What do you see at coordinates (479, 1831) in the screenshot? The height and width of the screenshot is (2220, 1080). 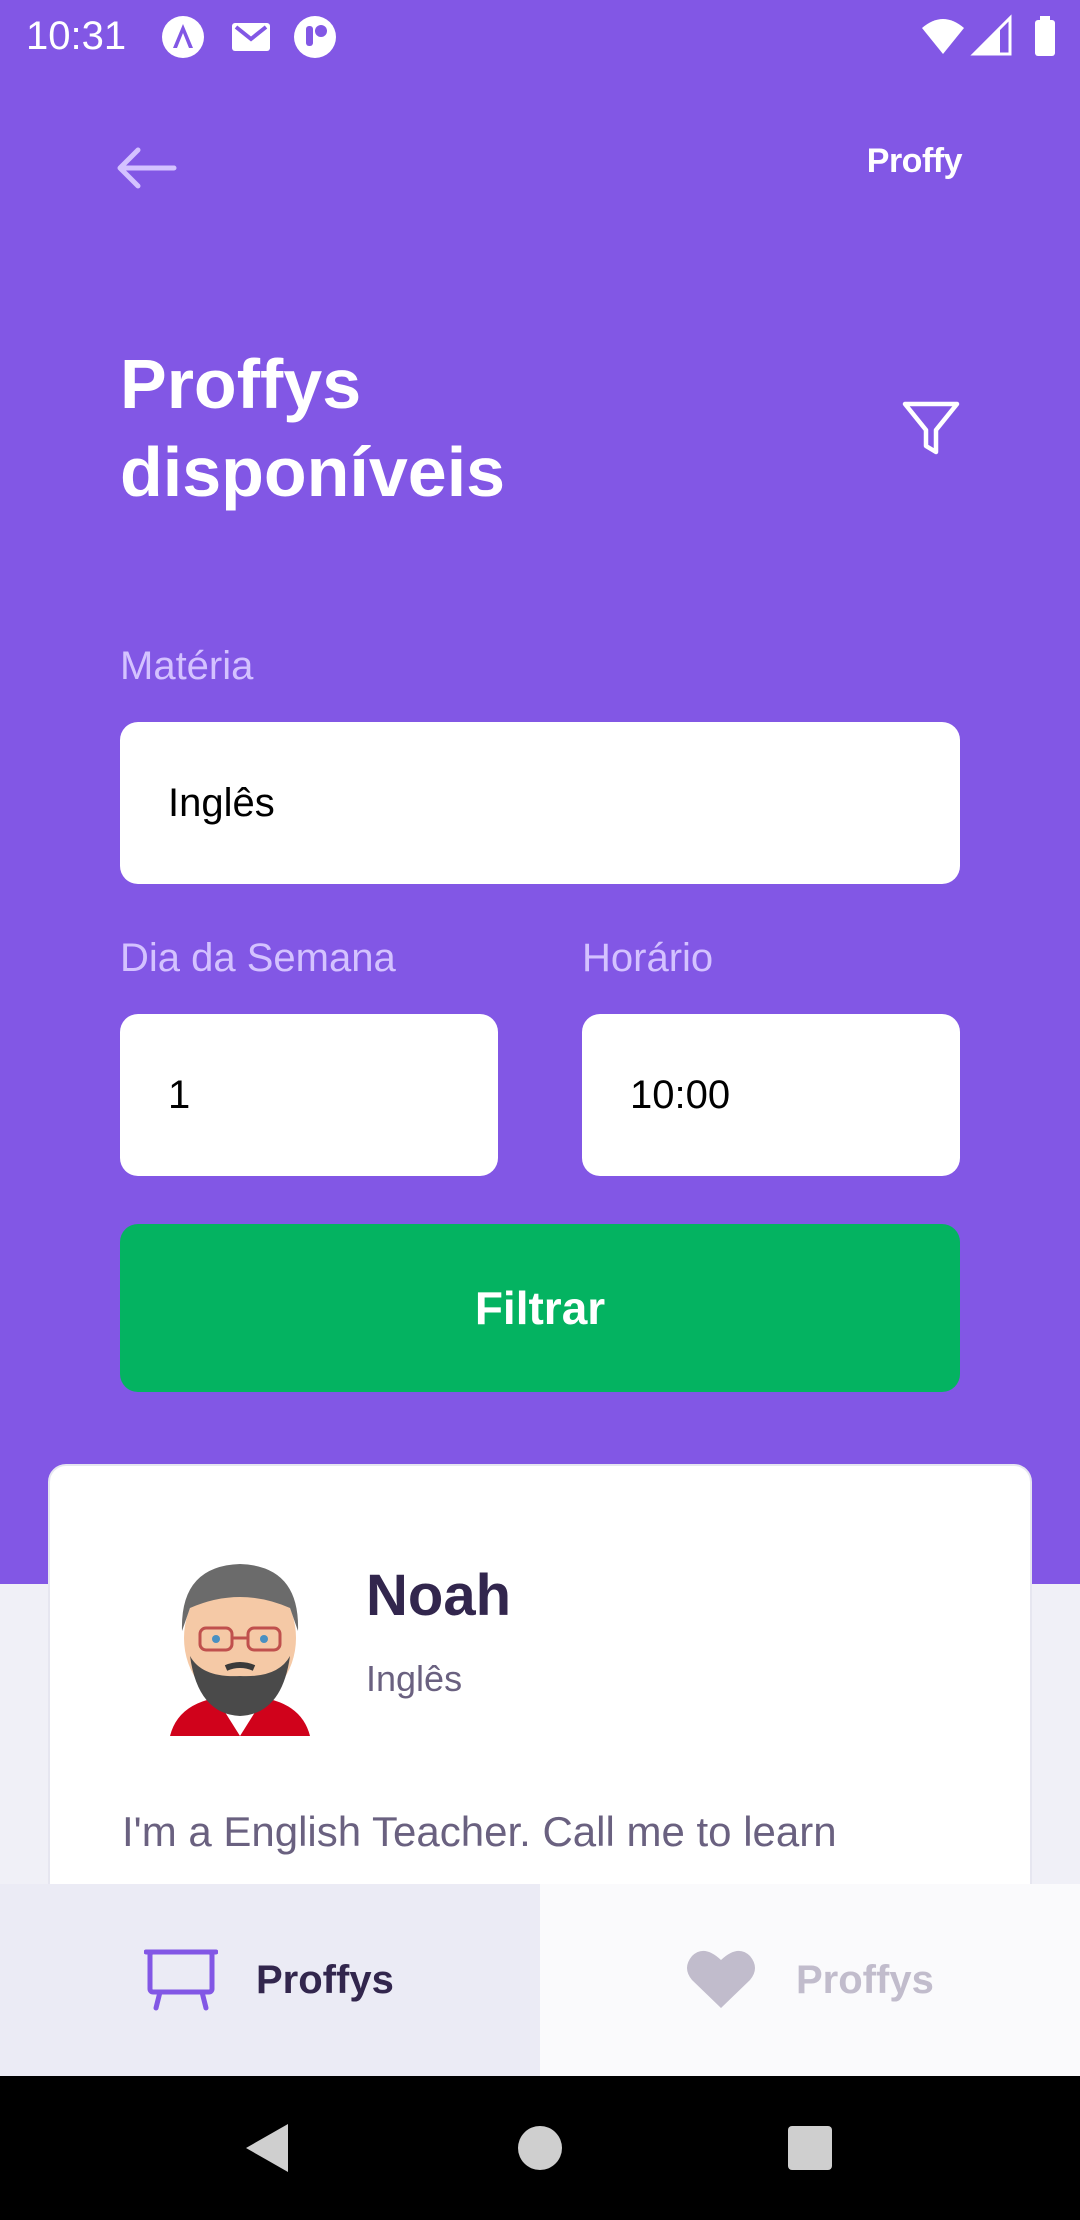 I see `teacher-bio: I'm a English Teacher. Call me to learn` at bounding box center [479, 1831].